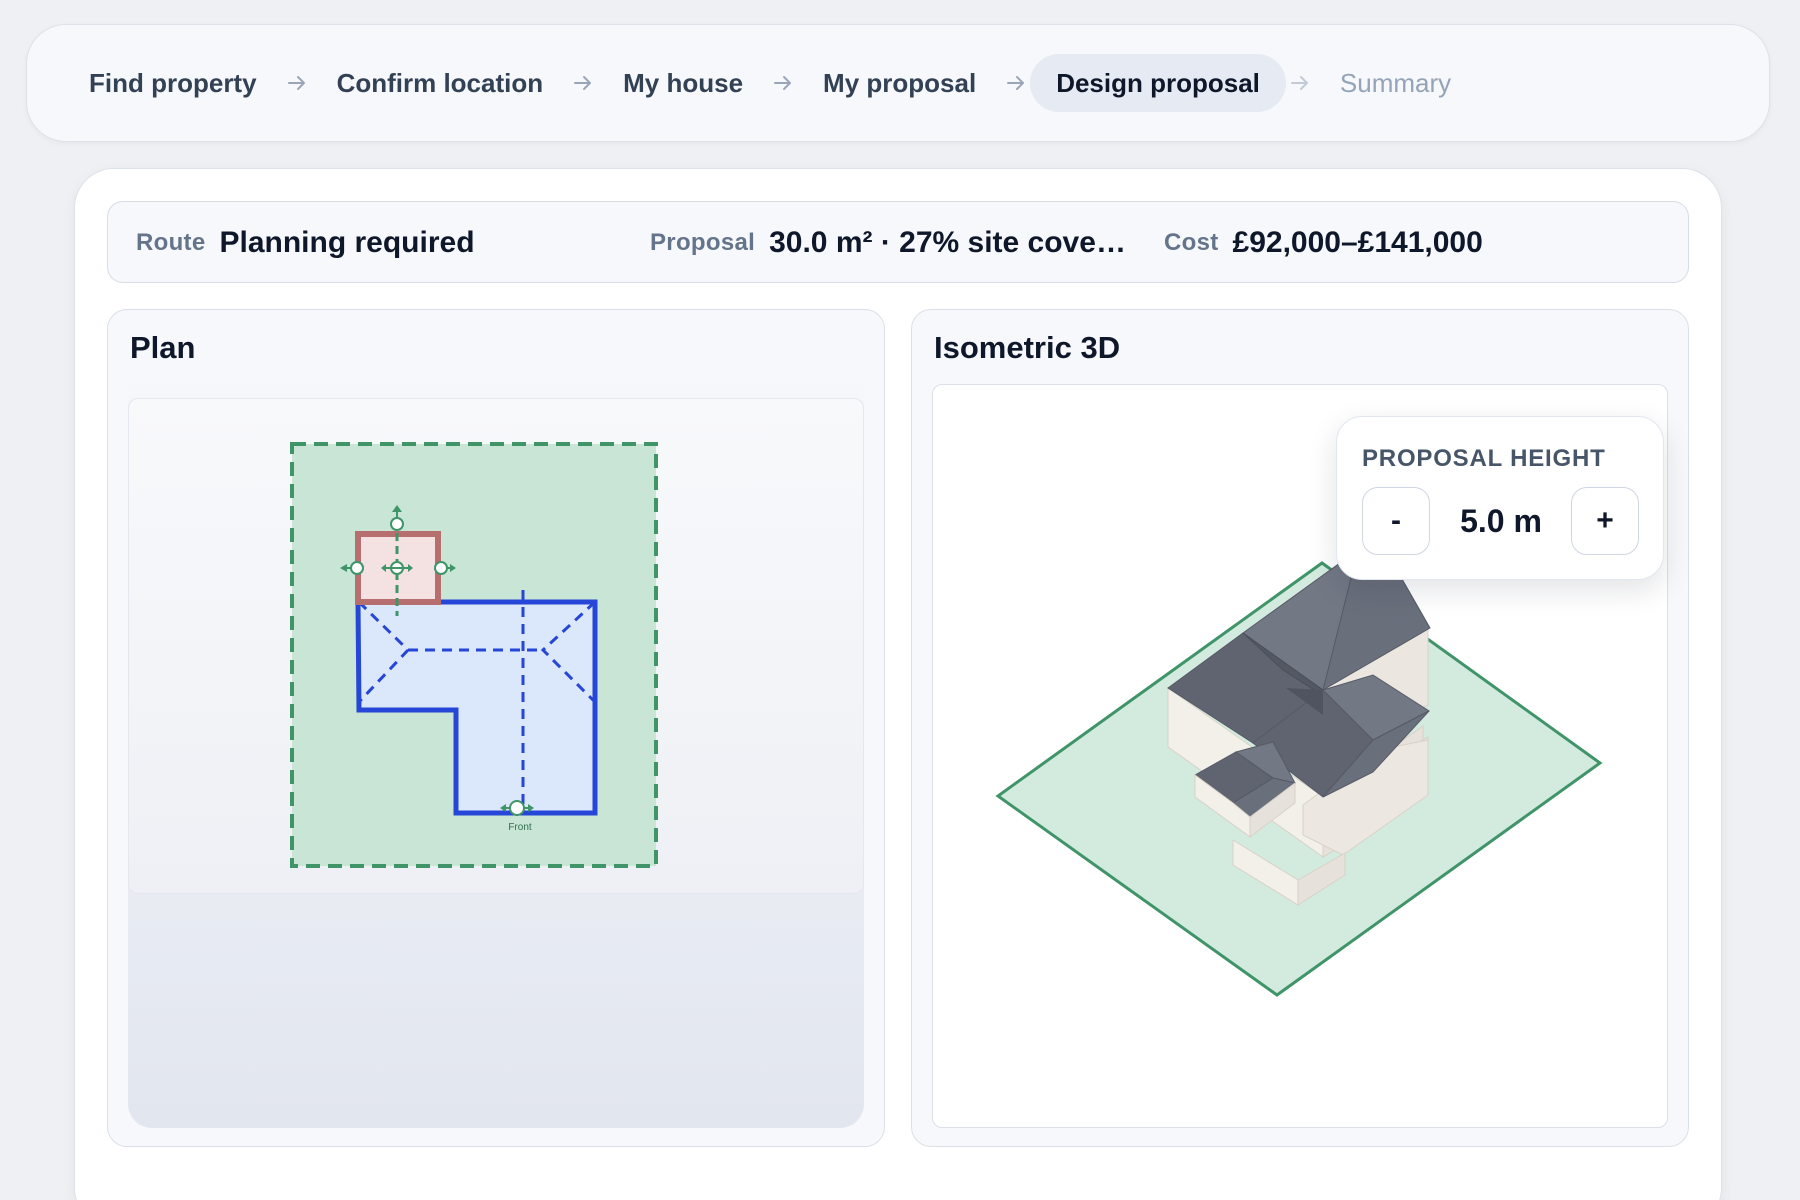  I want to click on route-label: Route, so click(171, 242).